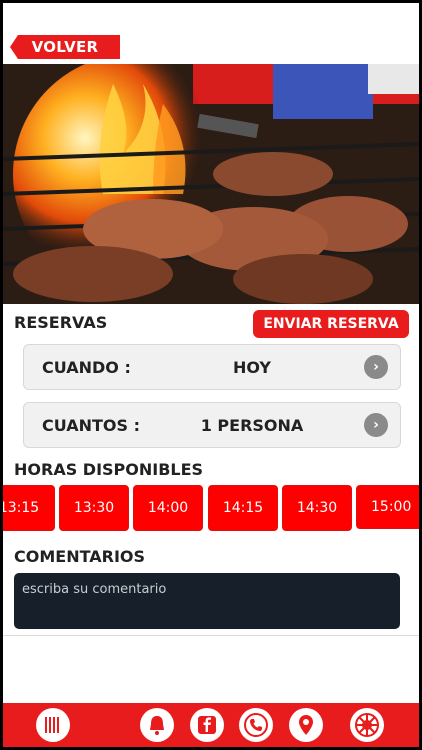 The image size is (422, 750). Describe the element at coordinates (29, 508) in the screenshot. I see `time-slot: 13:15` at that location.